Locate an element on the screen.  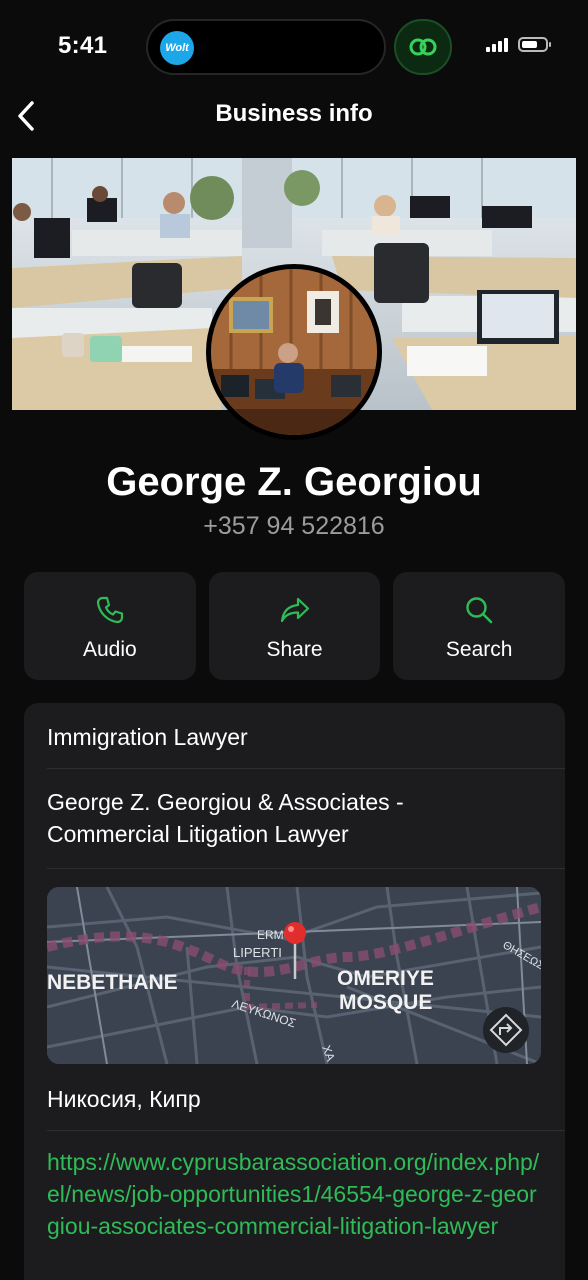
business-name: George Z. Georgiou is located at coordinates (294, 482).